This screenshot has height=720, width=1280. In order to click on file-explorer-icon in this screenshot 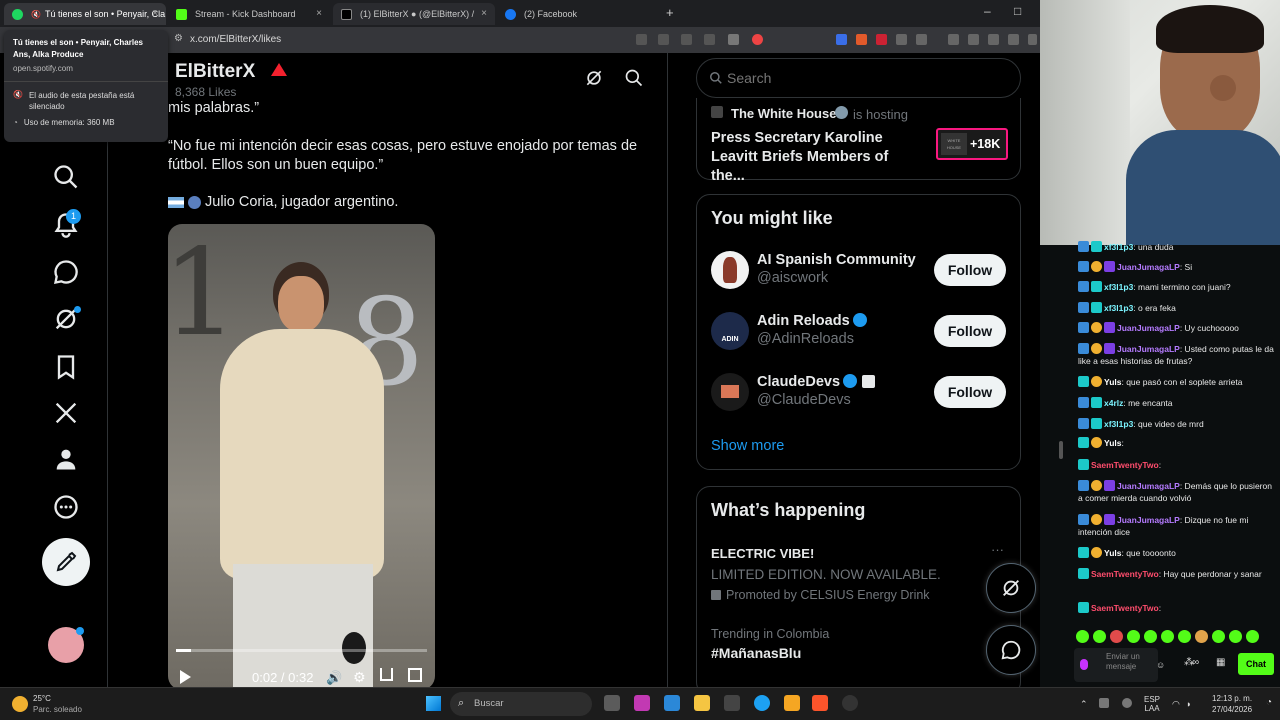, I will do `click(702, 703)`.